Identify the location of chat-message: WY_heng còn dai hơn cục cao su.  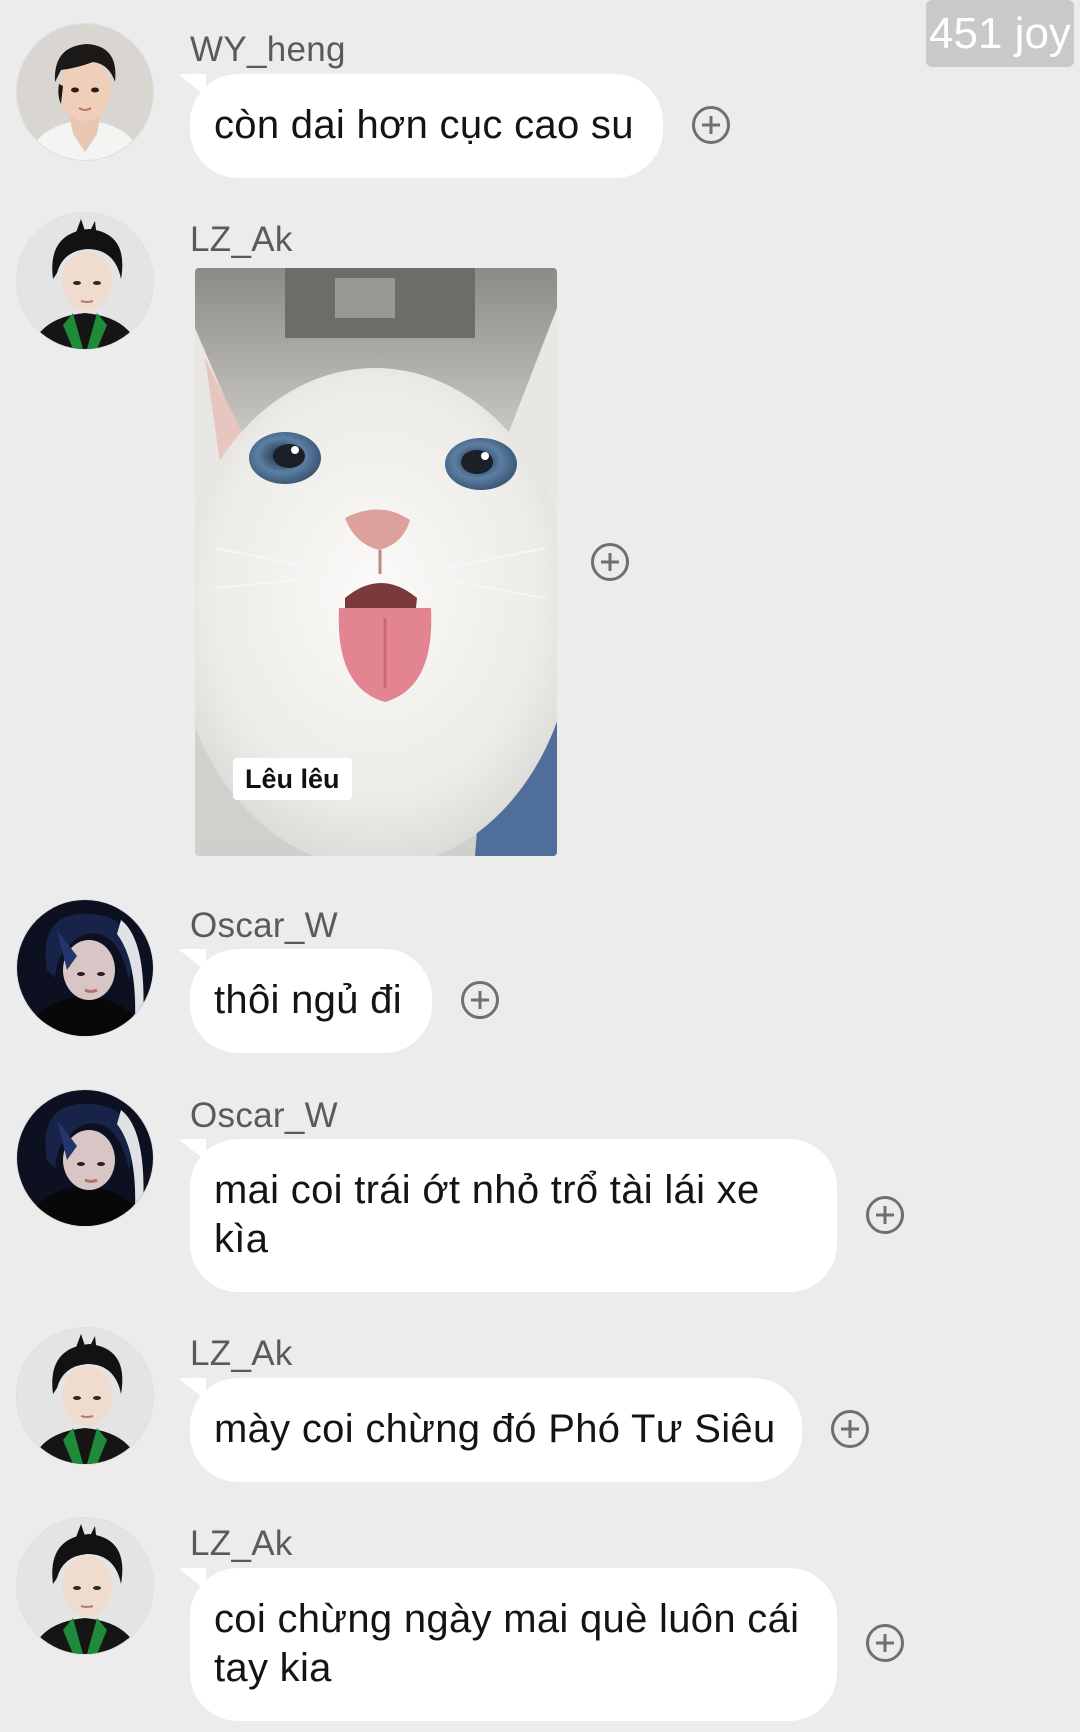
(540, 90).